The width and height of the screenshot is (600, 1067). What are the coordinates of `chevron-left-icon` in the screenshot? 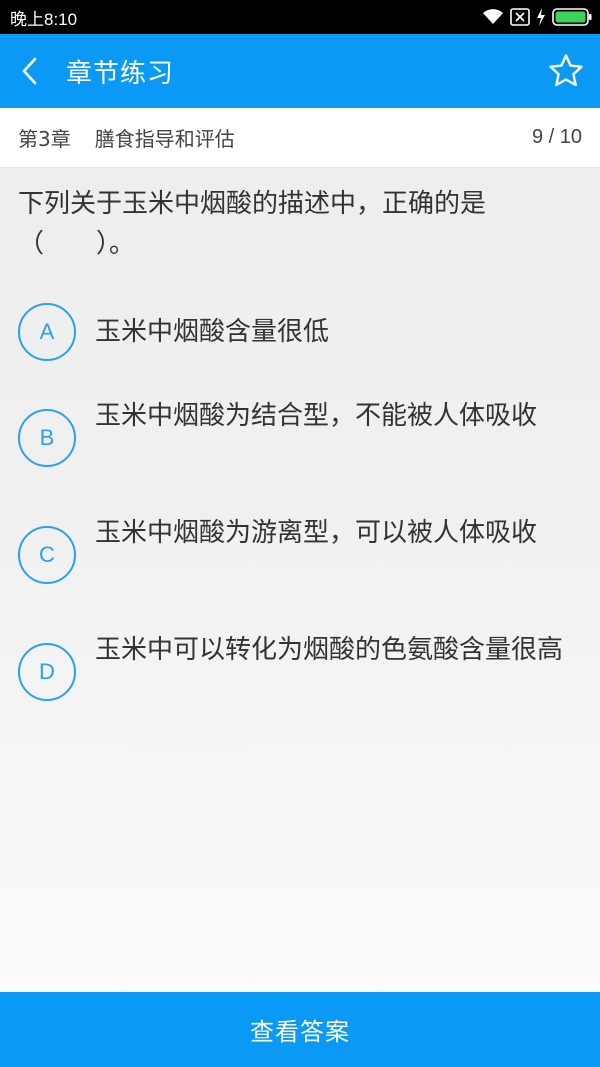 It's located at (29, 71).